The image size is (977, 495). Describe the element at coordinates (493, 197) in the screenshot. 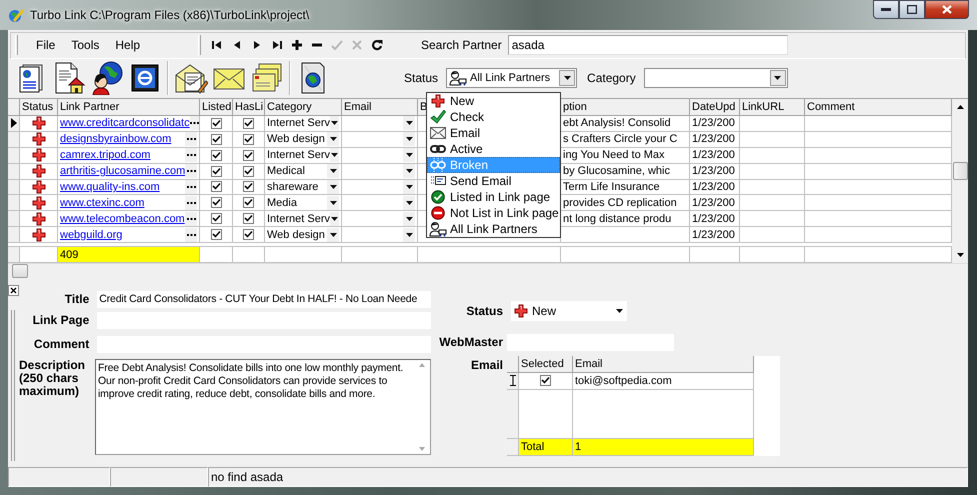

I see `menu-option: Listed in Link page` at that location.